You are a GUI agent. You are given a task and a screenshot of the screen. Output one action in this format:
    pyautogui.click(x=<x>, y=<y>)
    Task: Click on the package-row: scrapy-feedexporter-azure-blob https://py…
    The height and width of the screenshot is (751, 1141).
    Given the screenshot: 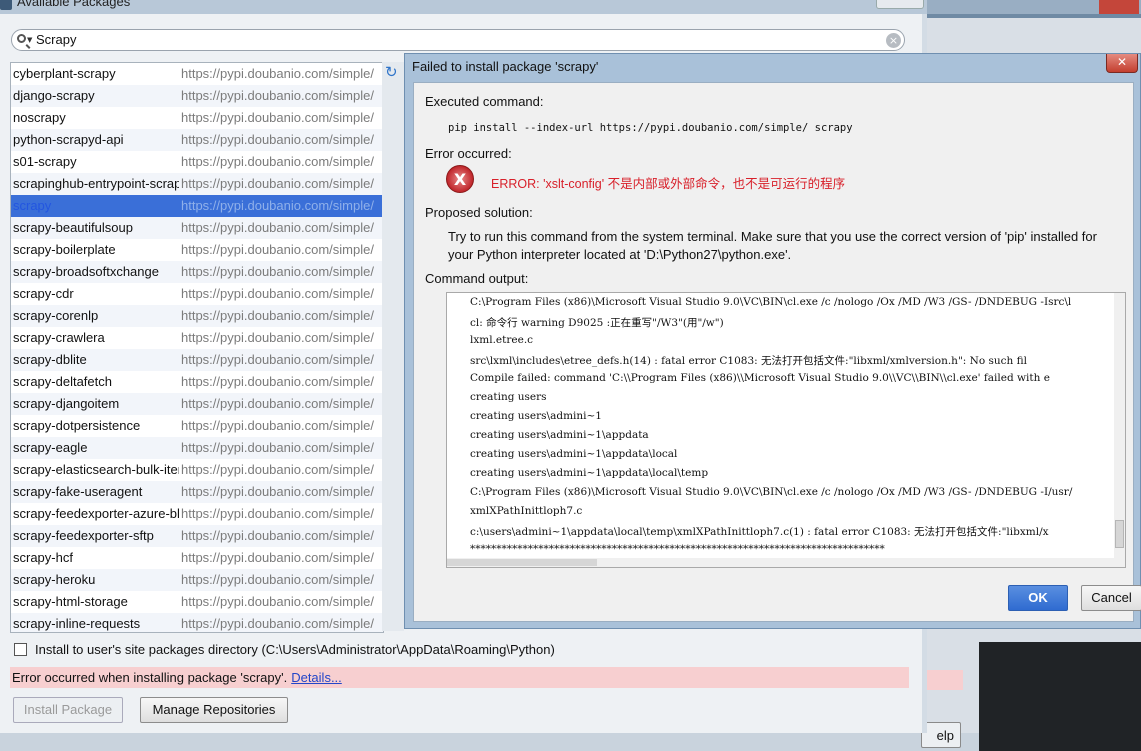 What is the action you would take?
    pyautogui.click(x=197, y=514)
    